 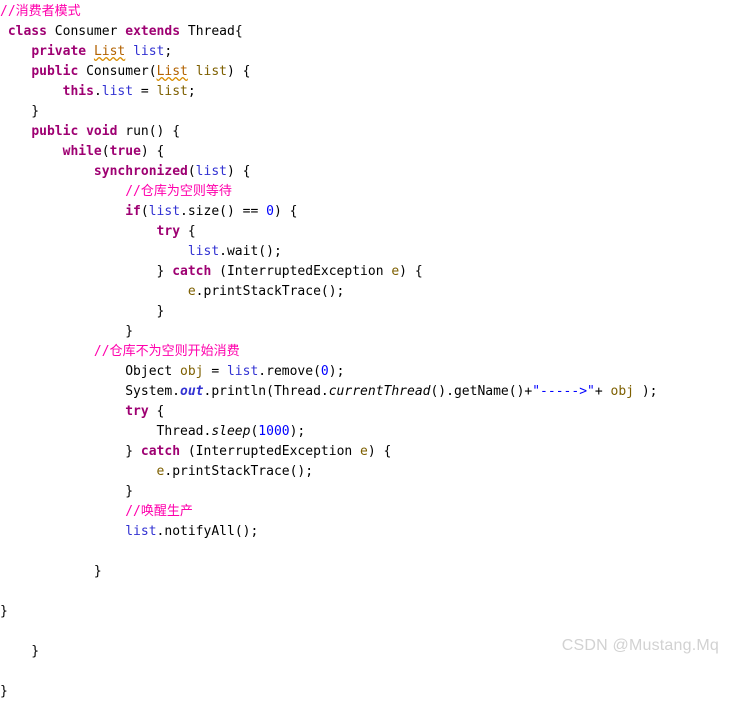 I want to click on code-token-type-err-squiggle: List, so click(x=109, y=51).